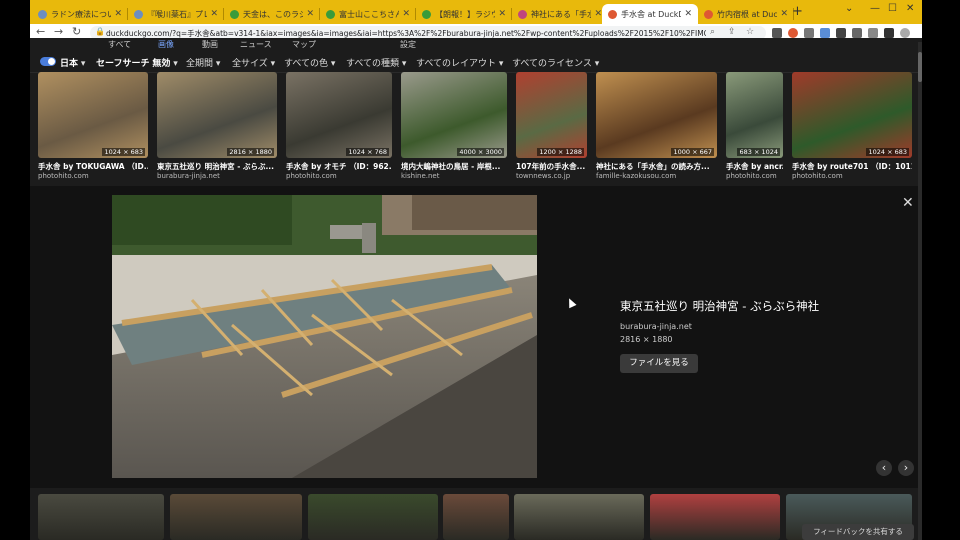 This screenshot has width=960, height=540. Describe the element at coordinates (875, 8) in the screenshot. I see `minimize-button: —` at that location.